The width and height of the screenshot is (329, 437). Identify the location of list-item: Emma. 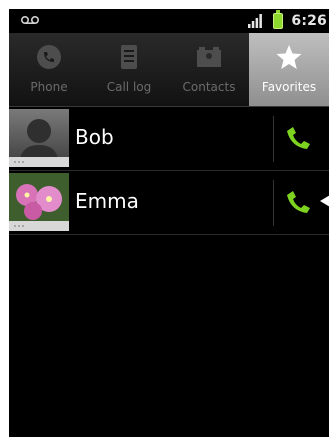
(169, 203).